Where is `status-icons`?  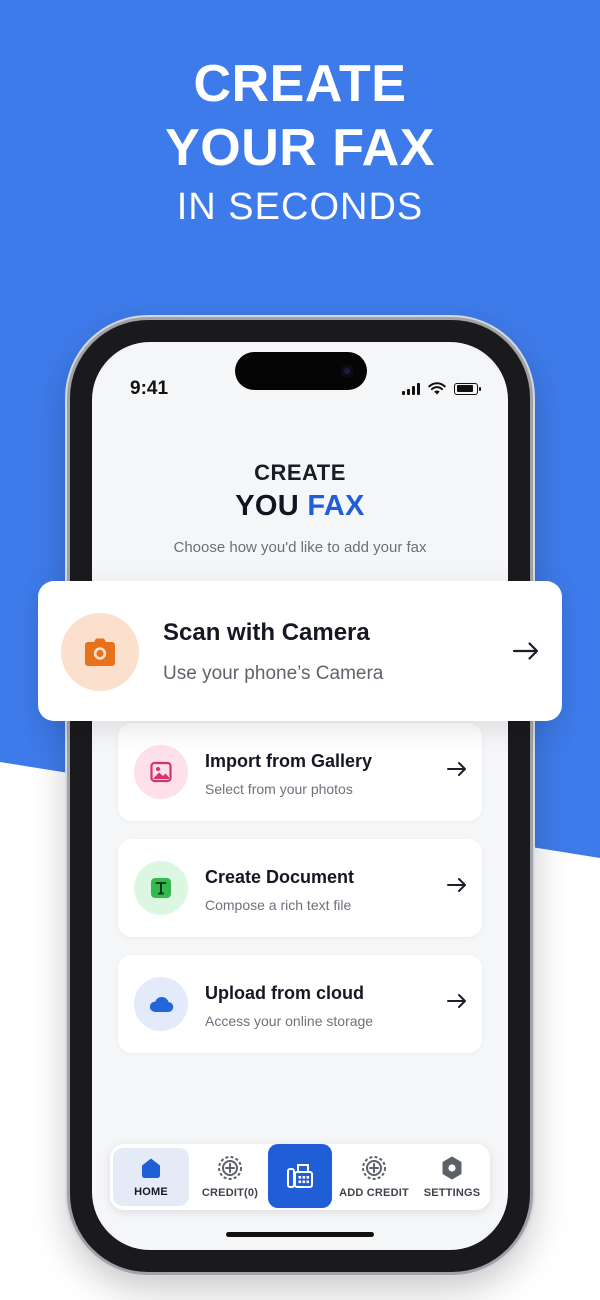 status-icons is located at coordinates (441, 388).